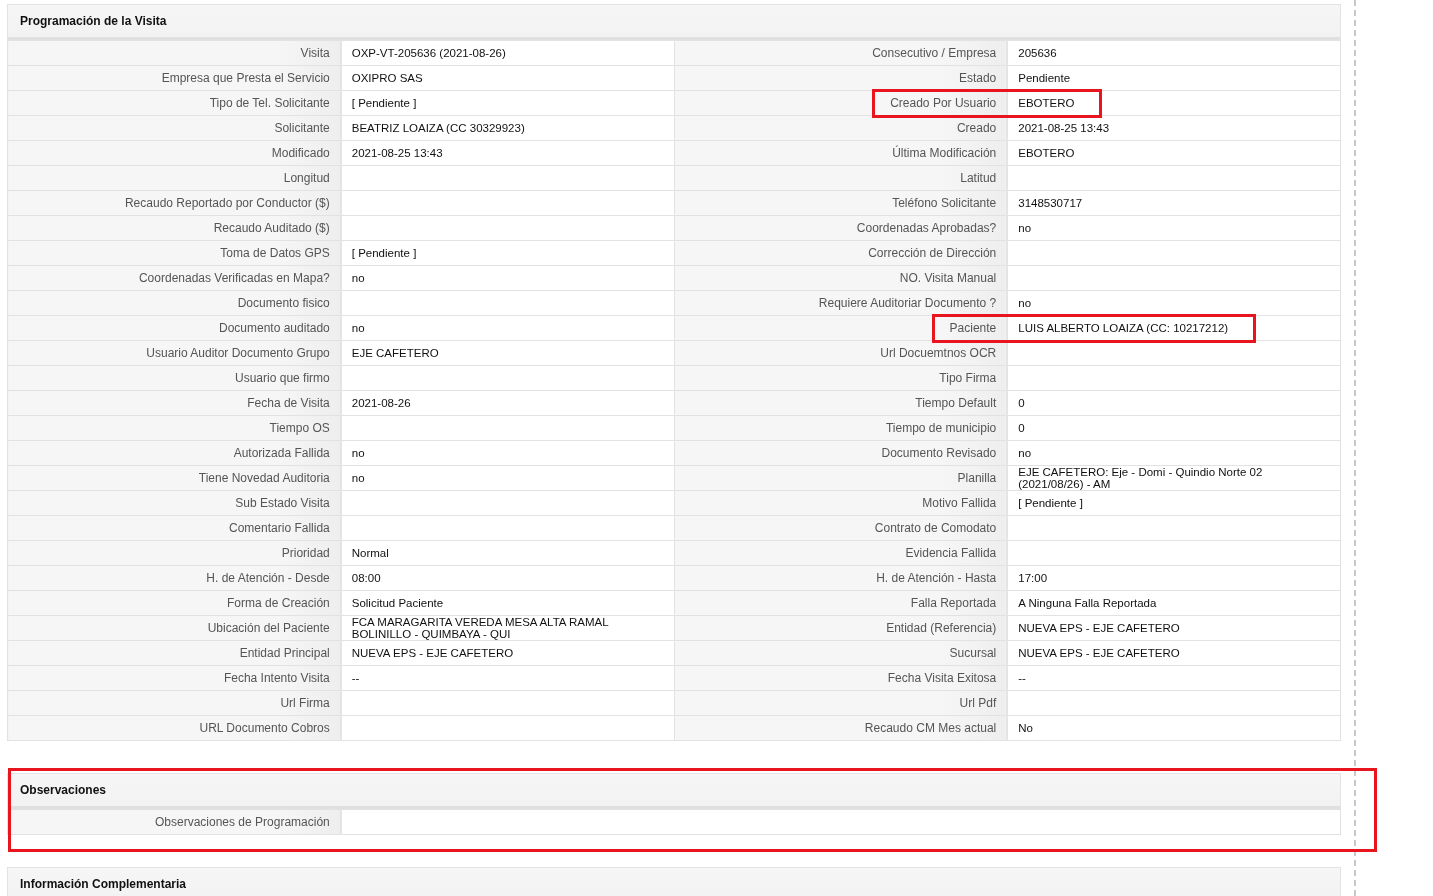 The height and width of the screenshot is (896, 1433). What do you see at coordinates (279, 528) in the screenshot?
I see `field-label: Comentario Fallida` at bounding box center [279, 528].